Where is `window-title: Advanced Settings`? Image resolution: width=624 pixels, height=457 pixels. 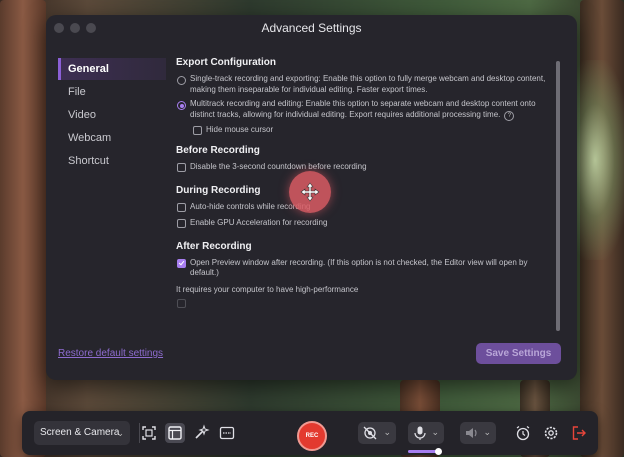 window-title: Advanced Settings is located at coordinates (311, 28).